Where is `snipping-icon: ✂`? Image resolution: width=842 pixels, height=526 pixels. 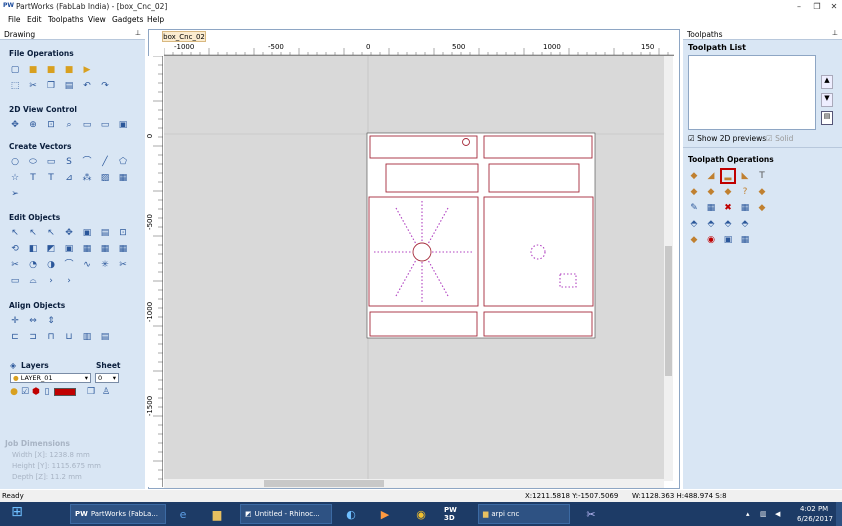 snipping-icon: ✂ is located at coordinates (591, 514).